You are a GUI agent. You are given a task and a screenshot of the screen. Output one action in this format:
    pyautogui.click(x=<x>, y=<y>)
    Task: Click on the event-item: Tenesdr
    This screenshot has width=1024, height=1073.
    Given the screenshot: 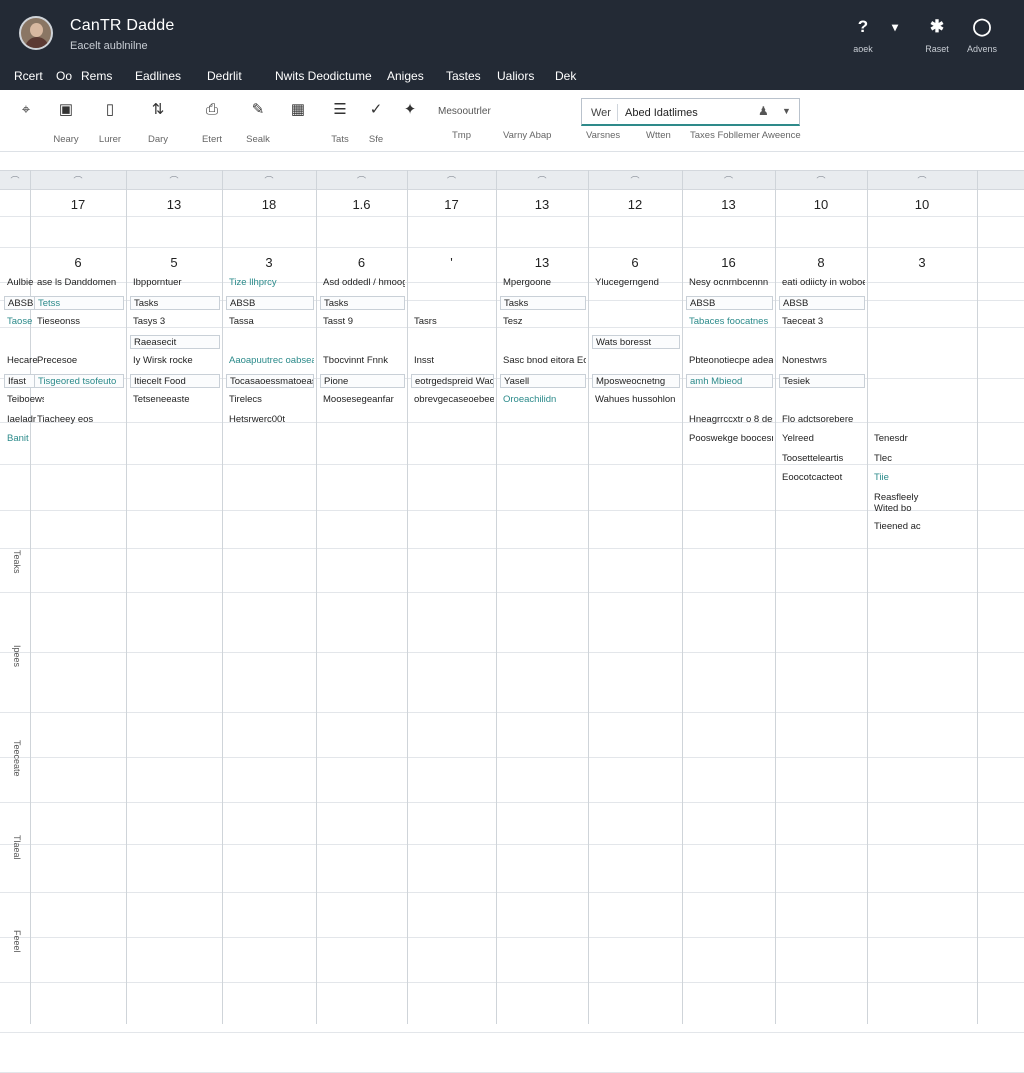 What is the action you would take?
    pyautogui.click(x=923, y=439)
    